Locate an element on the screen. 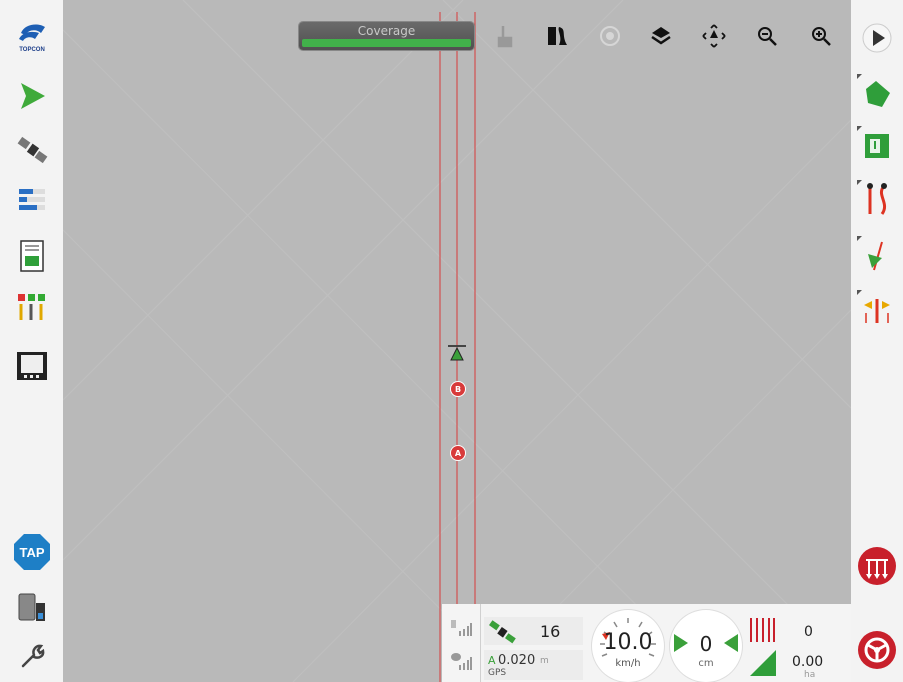 The height and width of the screenshot is (682, 903). area-unit: ha is located at coordinates (810, 675).